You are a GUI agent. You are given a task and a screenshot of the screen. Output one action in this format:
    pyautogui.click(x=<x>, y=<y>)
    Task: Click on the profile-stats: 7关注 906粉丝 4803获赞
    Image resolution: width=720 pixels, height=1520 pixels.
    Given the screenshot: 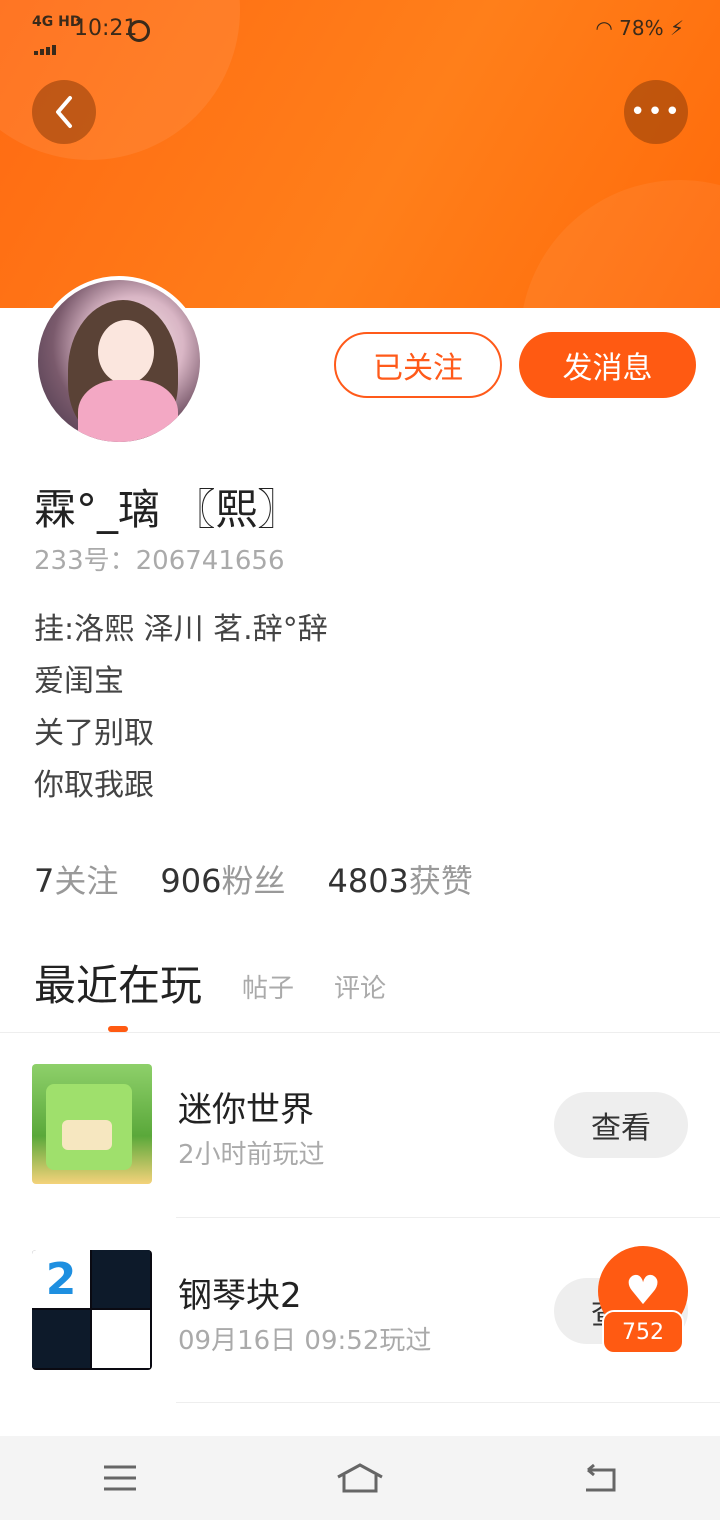 What is the action you would take?
    pyautogui.click(x=253, y=879)
    